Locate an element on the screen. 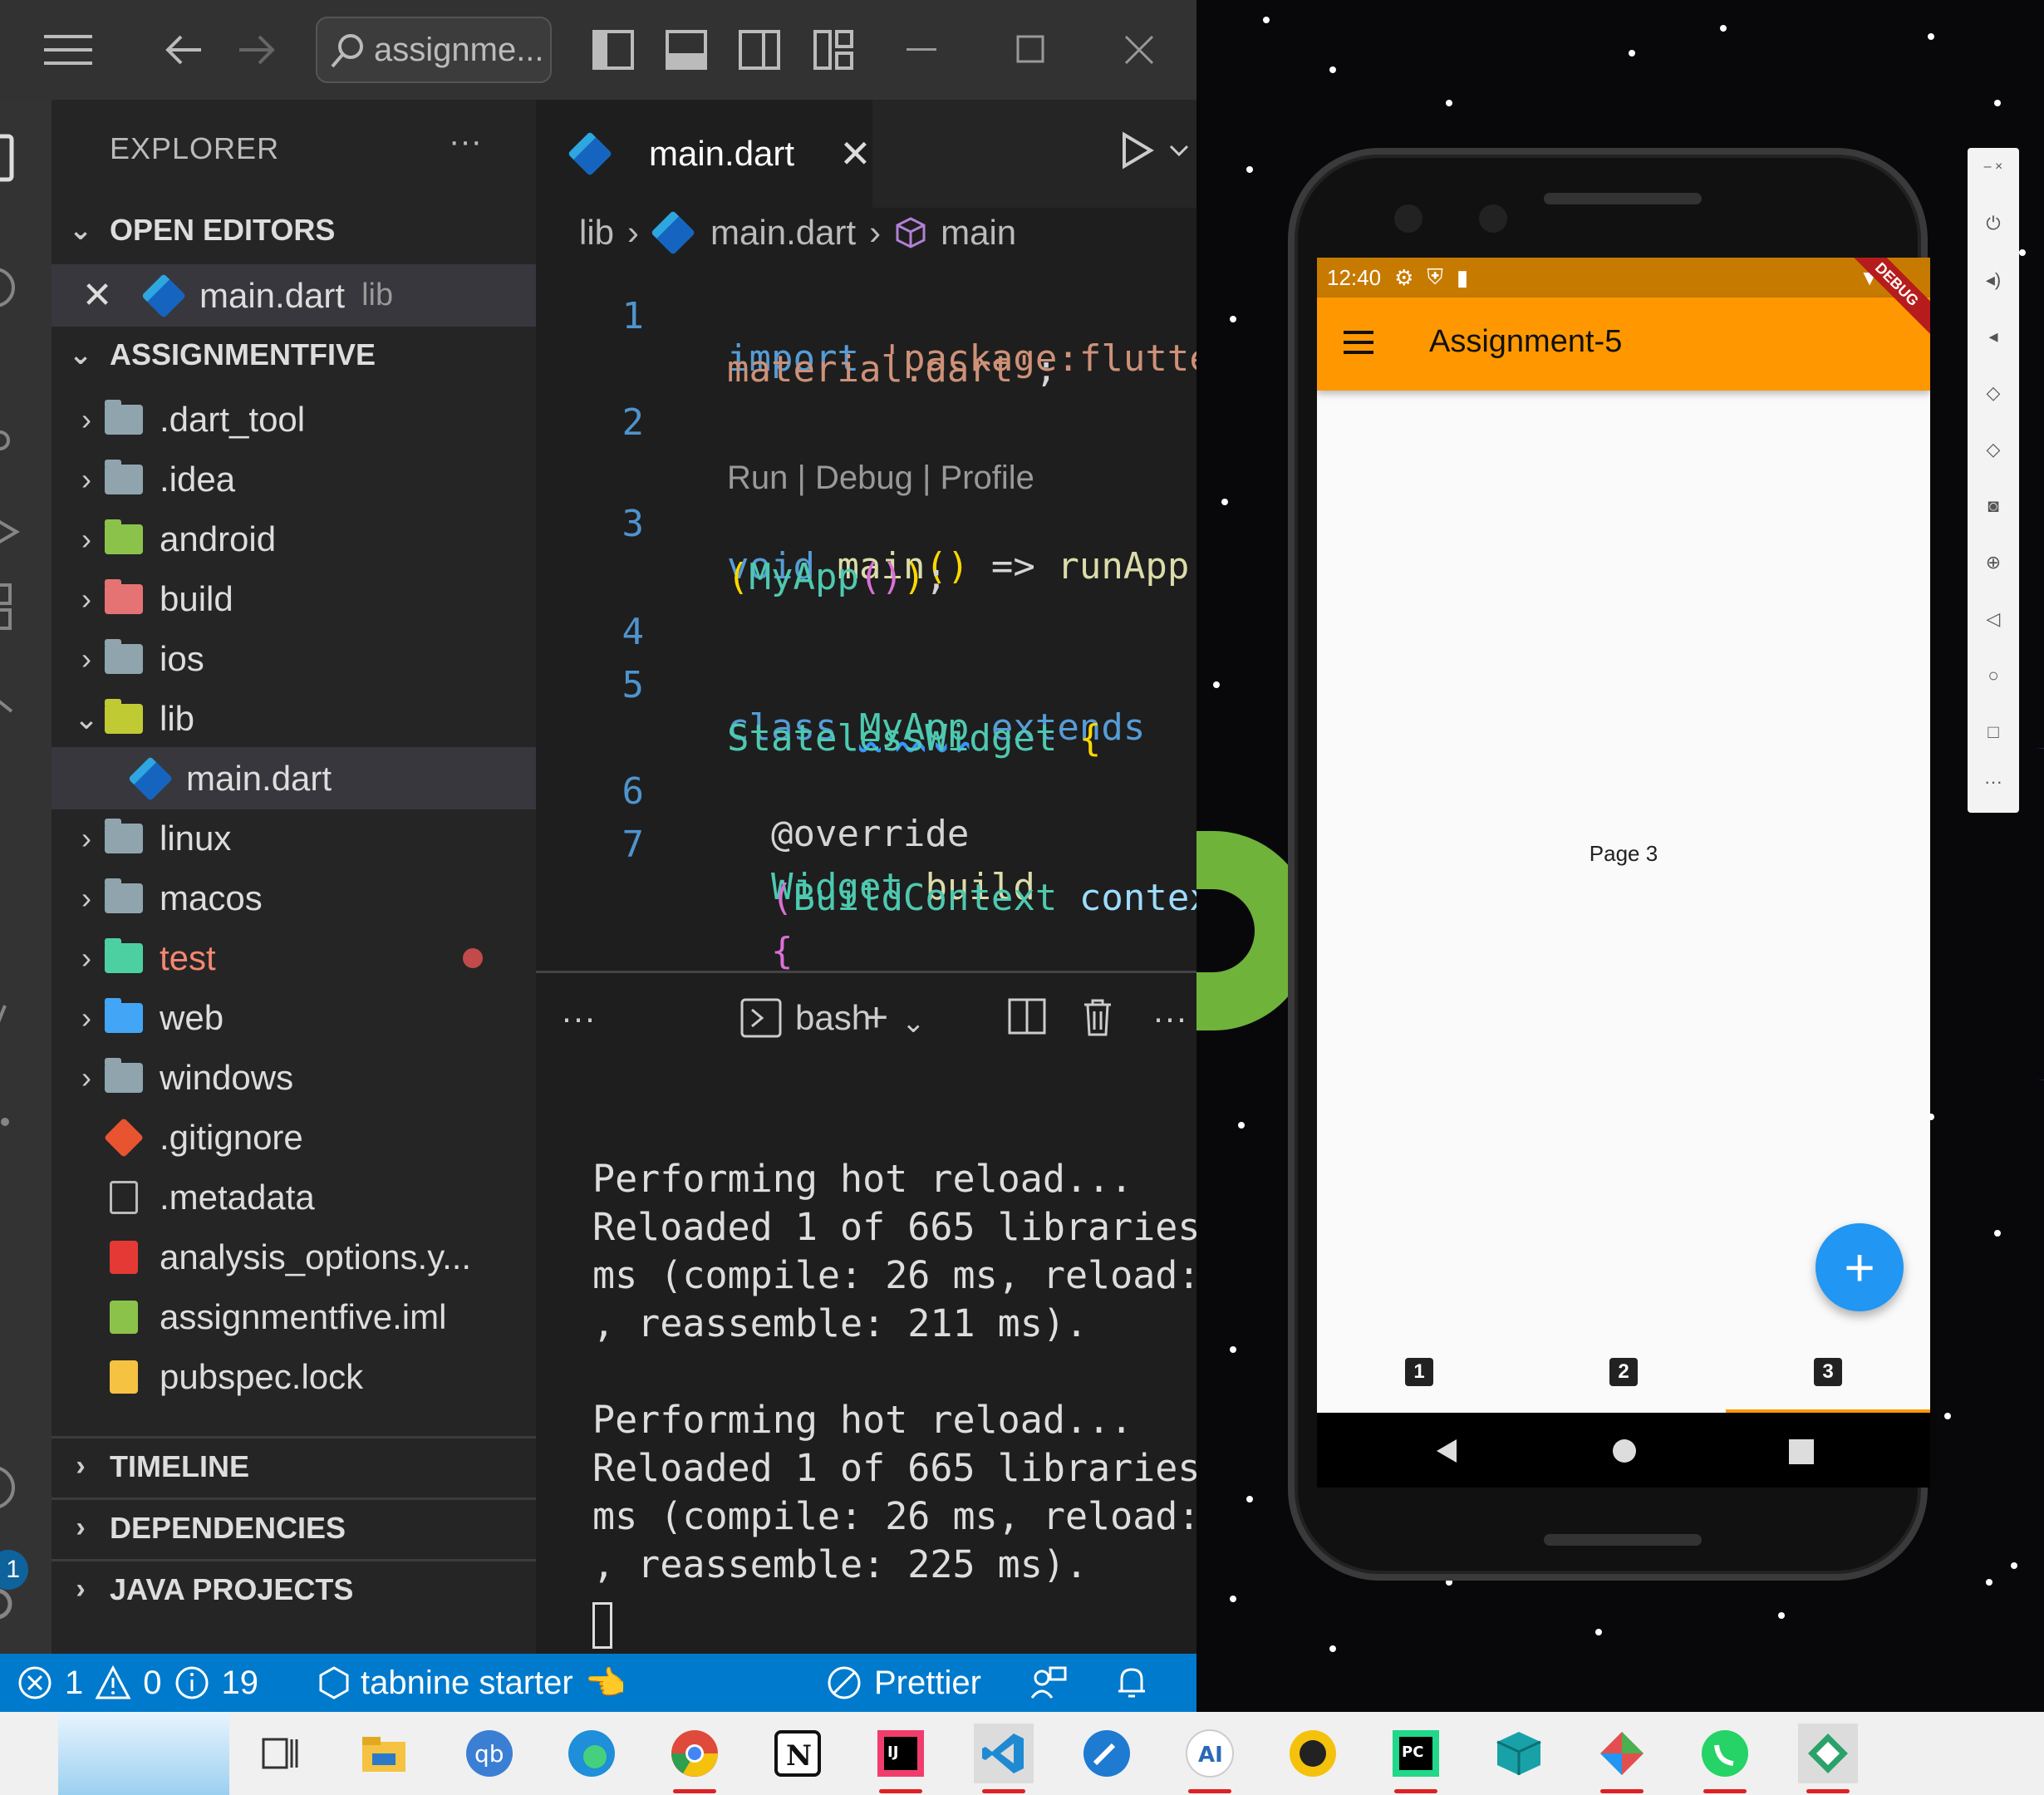  toggle-secondary-sidebar-icon is located at coordinates (760, 50).